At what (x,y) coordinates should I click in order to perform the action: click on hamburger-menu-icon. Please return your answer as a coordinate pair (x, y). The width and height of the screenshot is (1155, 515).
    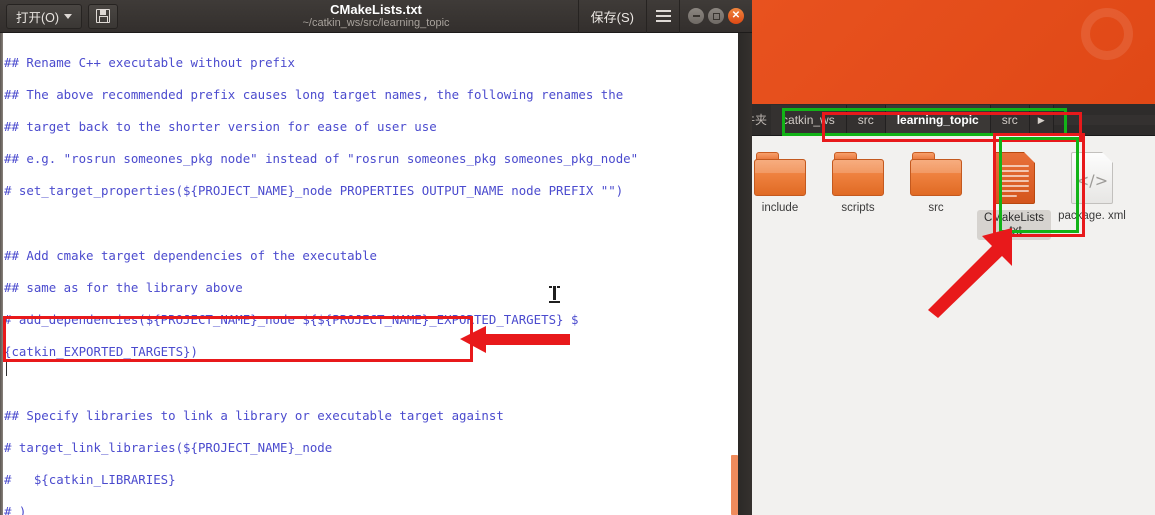
    Looking at the image, I should click on (663, 16).